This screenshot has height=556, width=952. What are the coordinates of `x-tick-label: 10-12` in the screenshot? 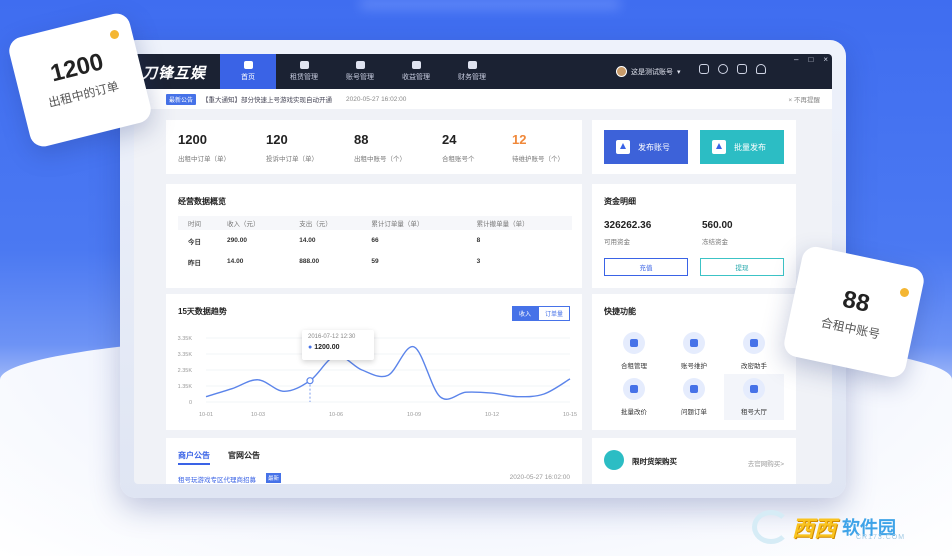 It's located at (492, 415).